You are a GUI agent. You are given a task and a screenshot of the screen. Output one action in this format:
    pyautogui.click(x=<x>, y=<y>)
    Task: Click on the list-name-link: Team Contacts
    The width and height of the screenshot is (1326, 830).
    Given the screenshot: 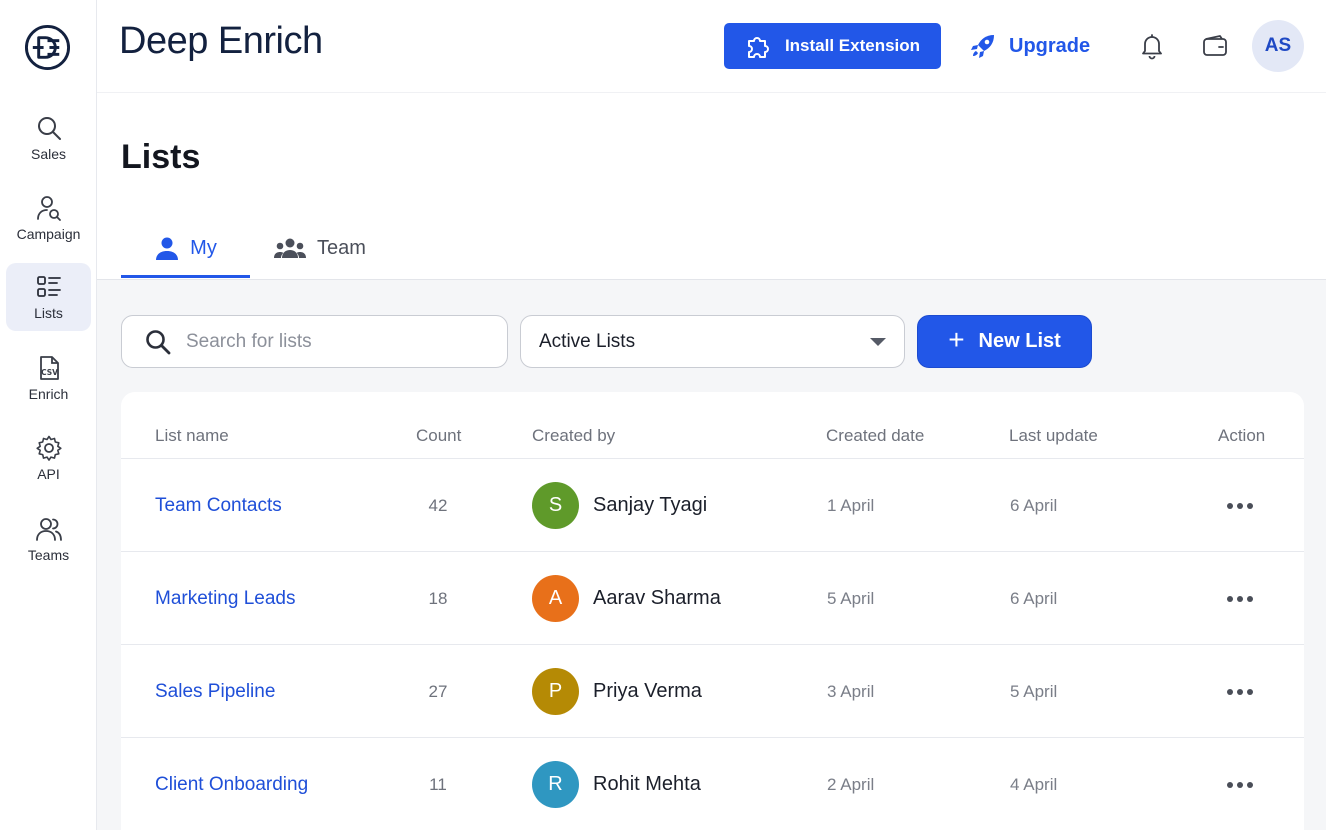 What is the action you would take?
    pyautogui.click(x=218, y=505)
    